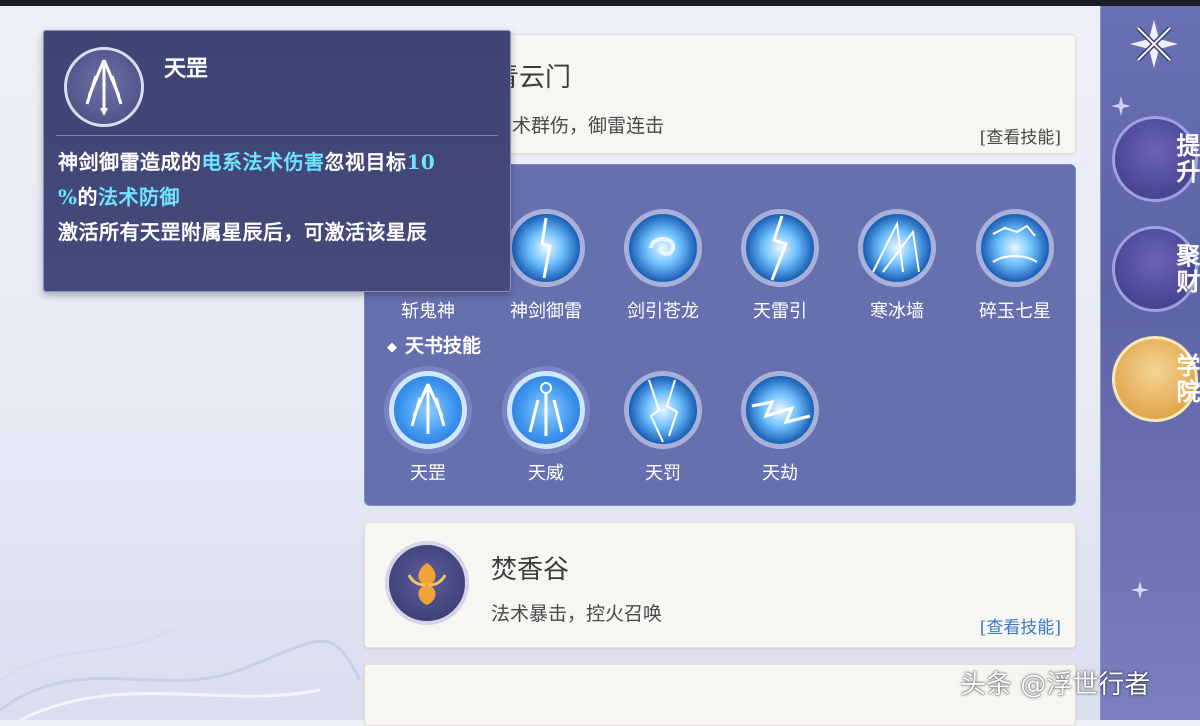 Image resolution: width=1200 pixels, height=726 pixels. I want to click on skill-label: 斩鬼神, so click(428, 311).